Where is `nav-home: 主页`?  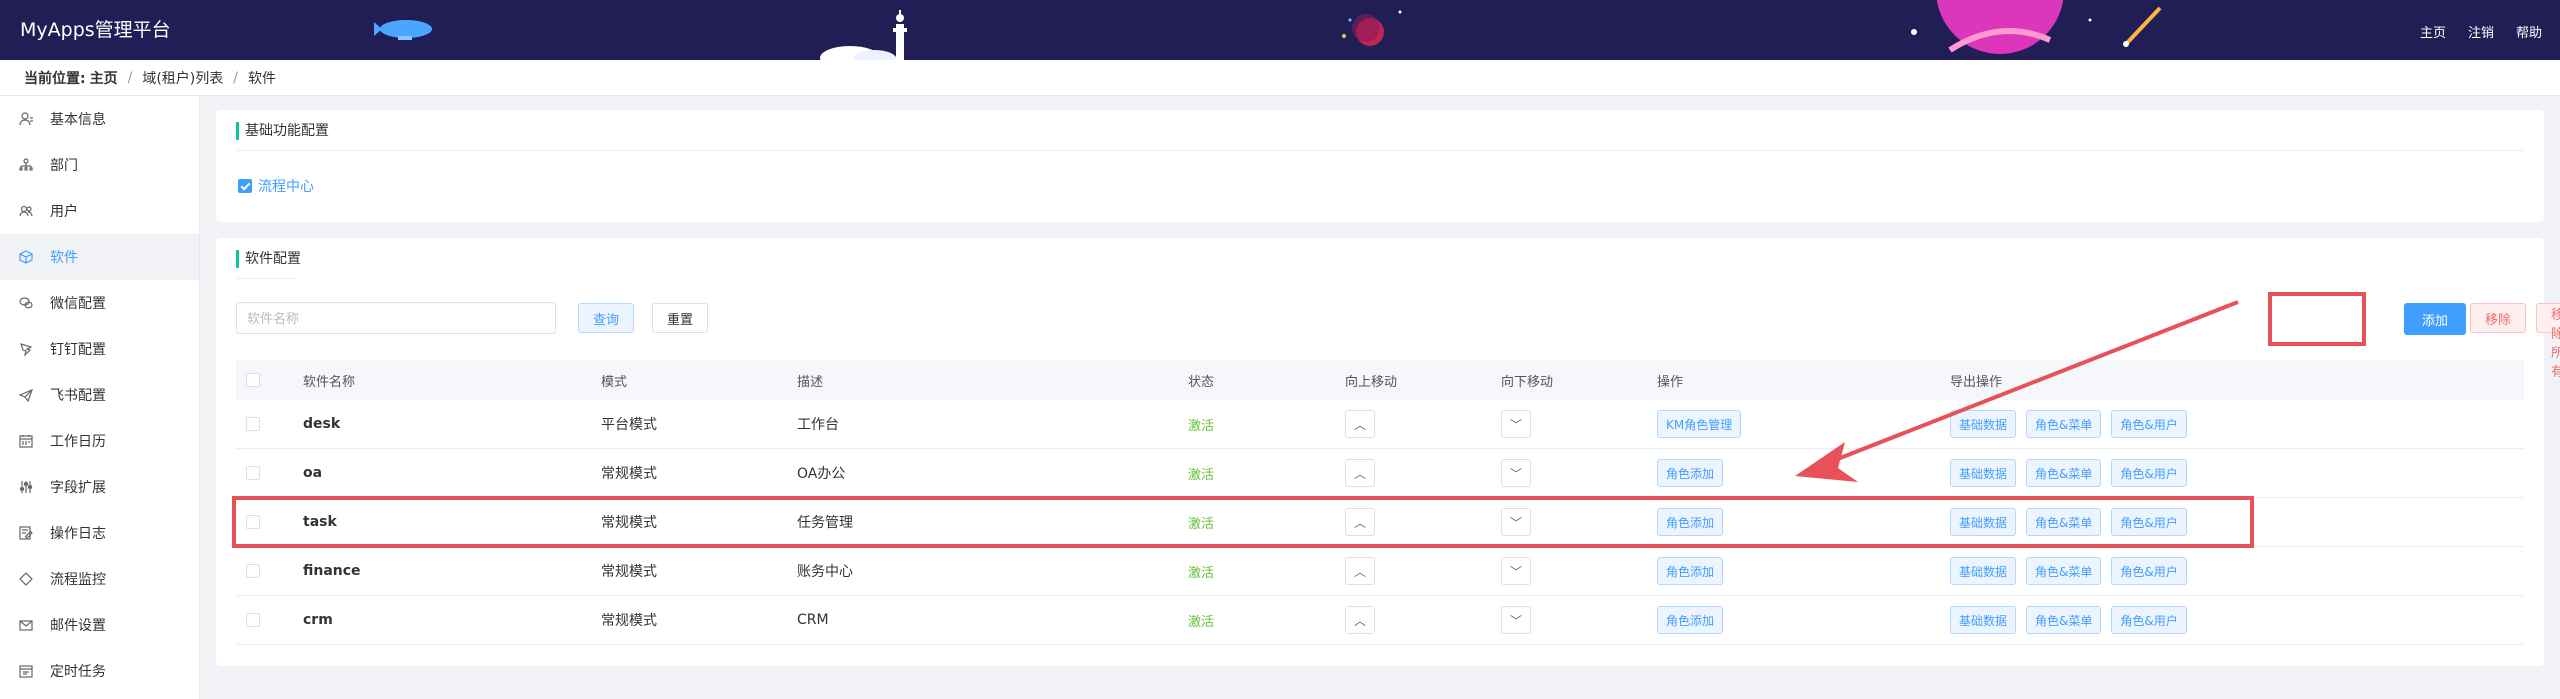 nav-home: 主页 is located at coordinates (2433, 31).